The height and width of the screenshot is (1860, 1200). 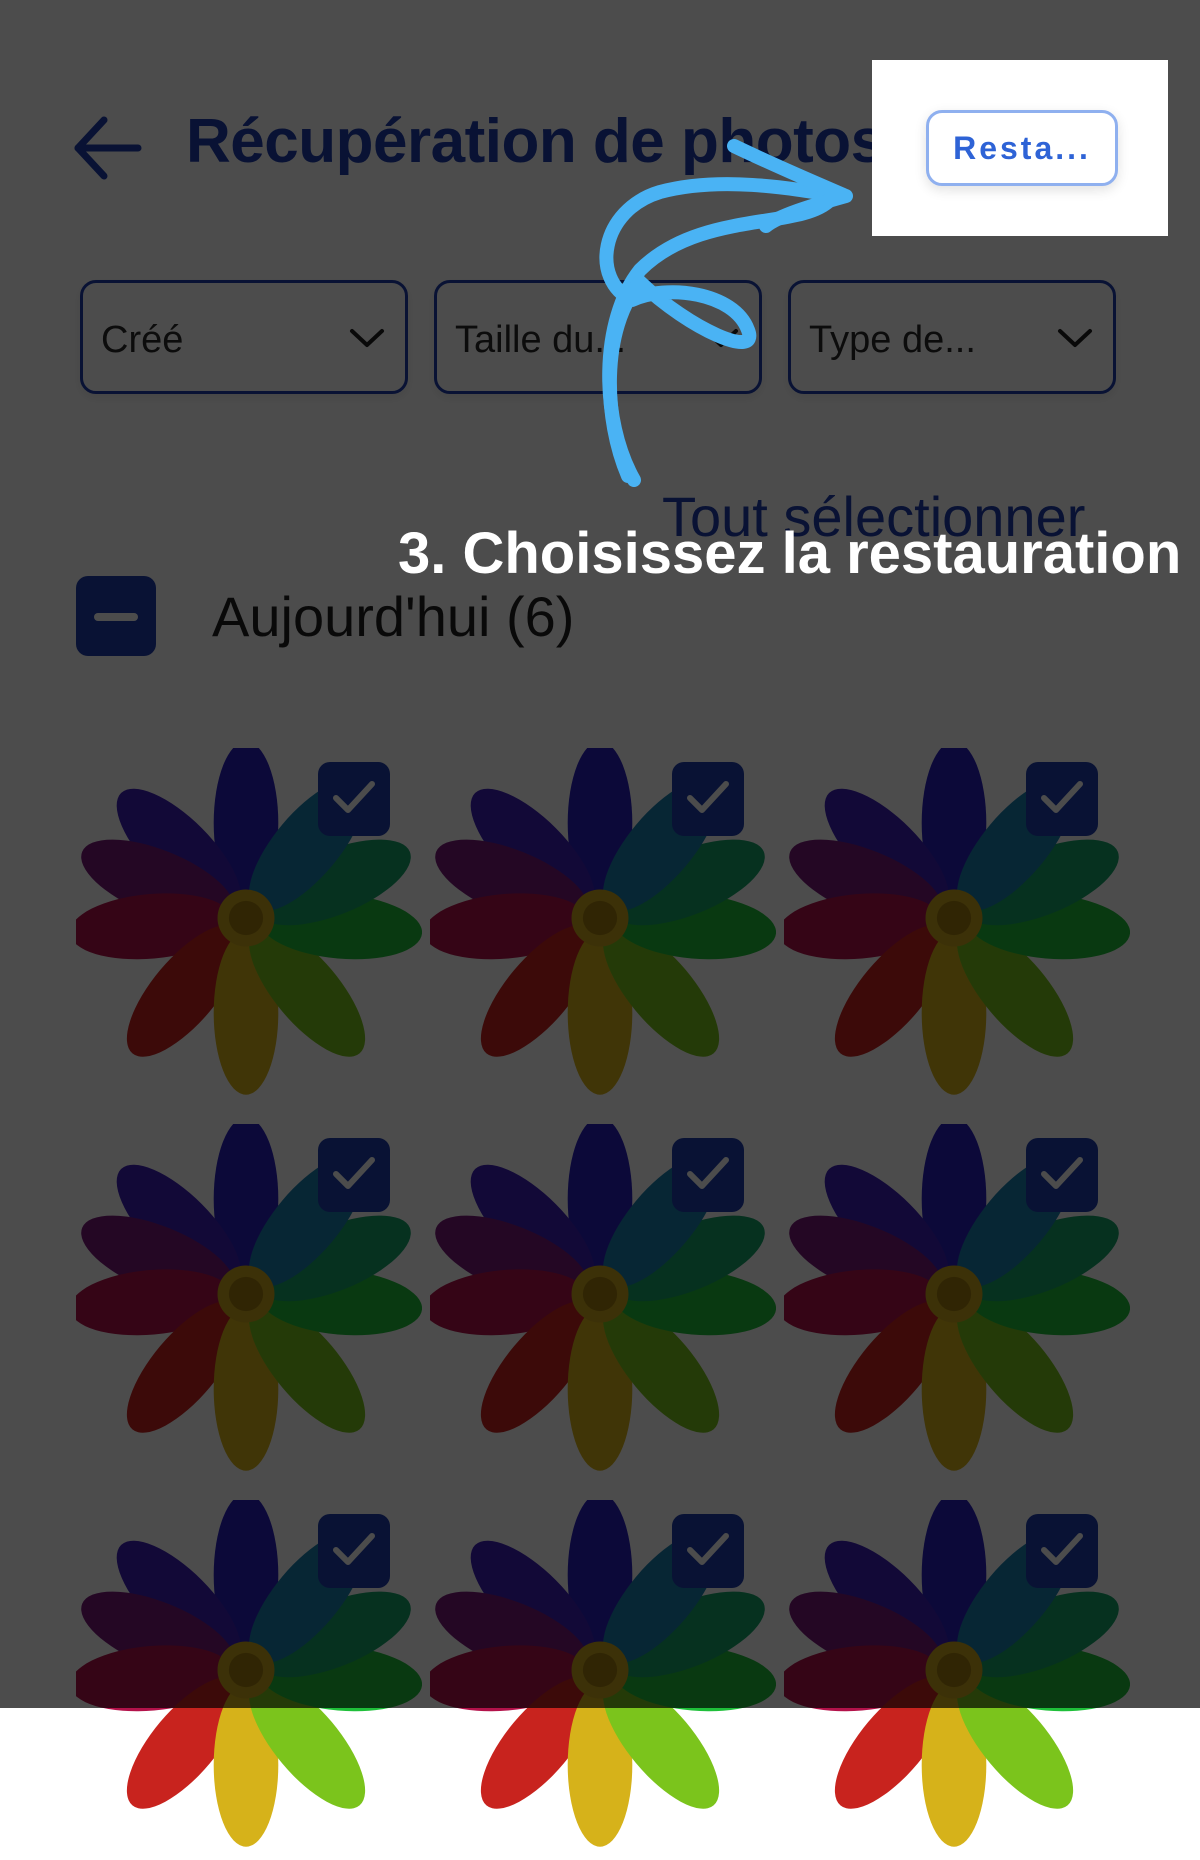 What do you see at coordinates (790, 553) in the screenshot?
I see `tutorial-step-label: 3. Choisissez la restauration` at bounding box center [790, 553].